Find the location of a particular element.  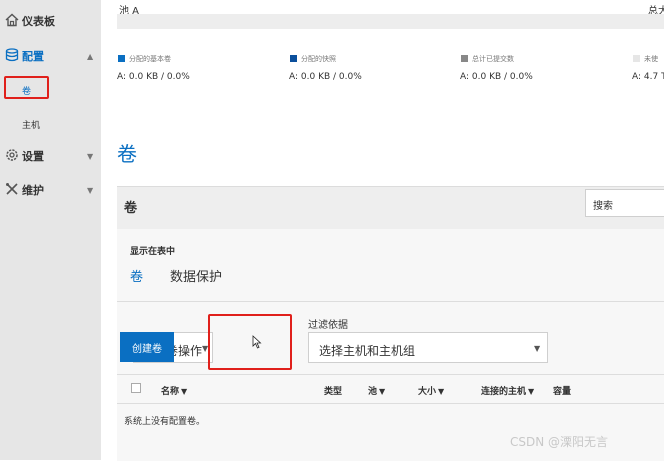

host-filter-select: 选择主机和主机组 ▼ is located at coordinates (428, 347).